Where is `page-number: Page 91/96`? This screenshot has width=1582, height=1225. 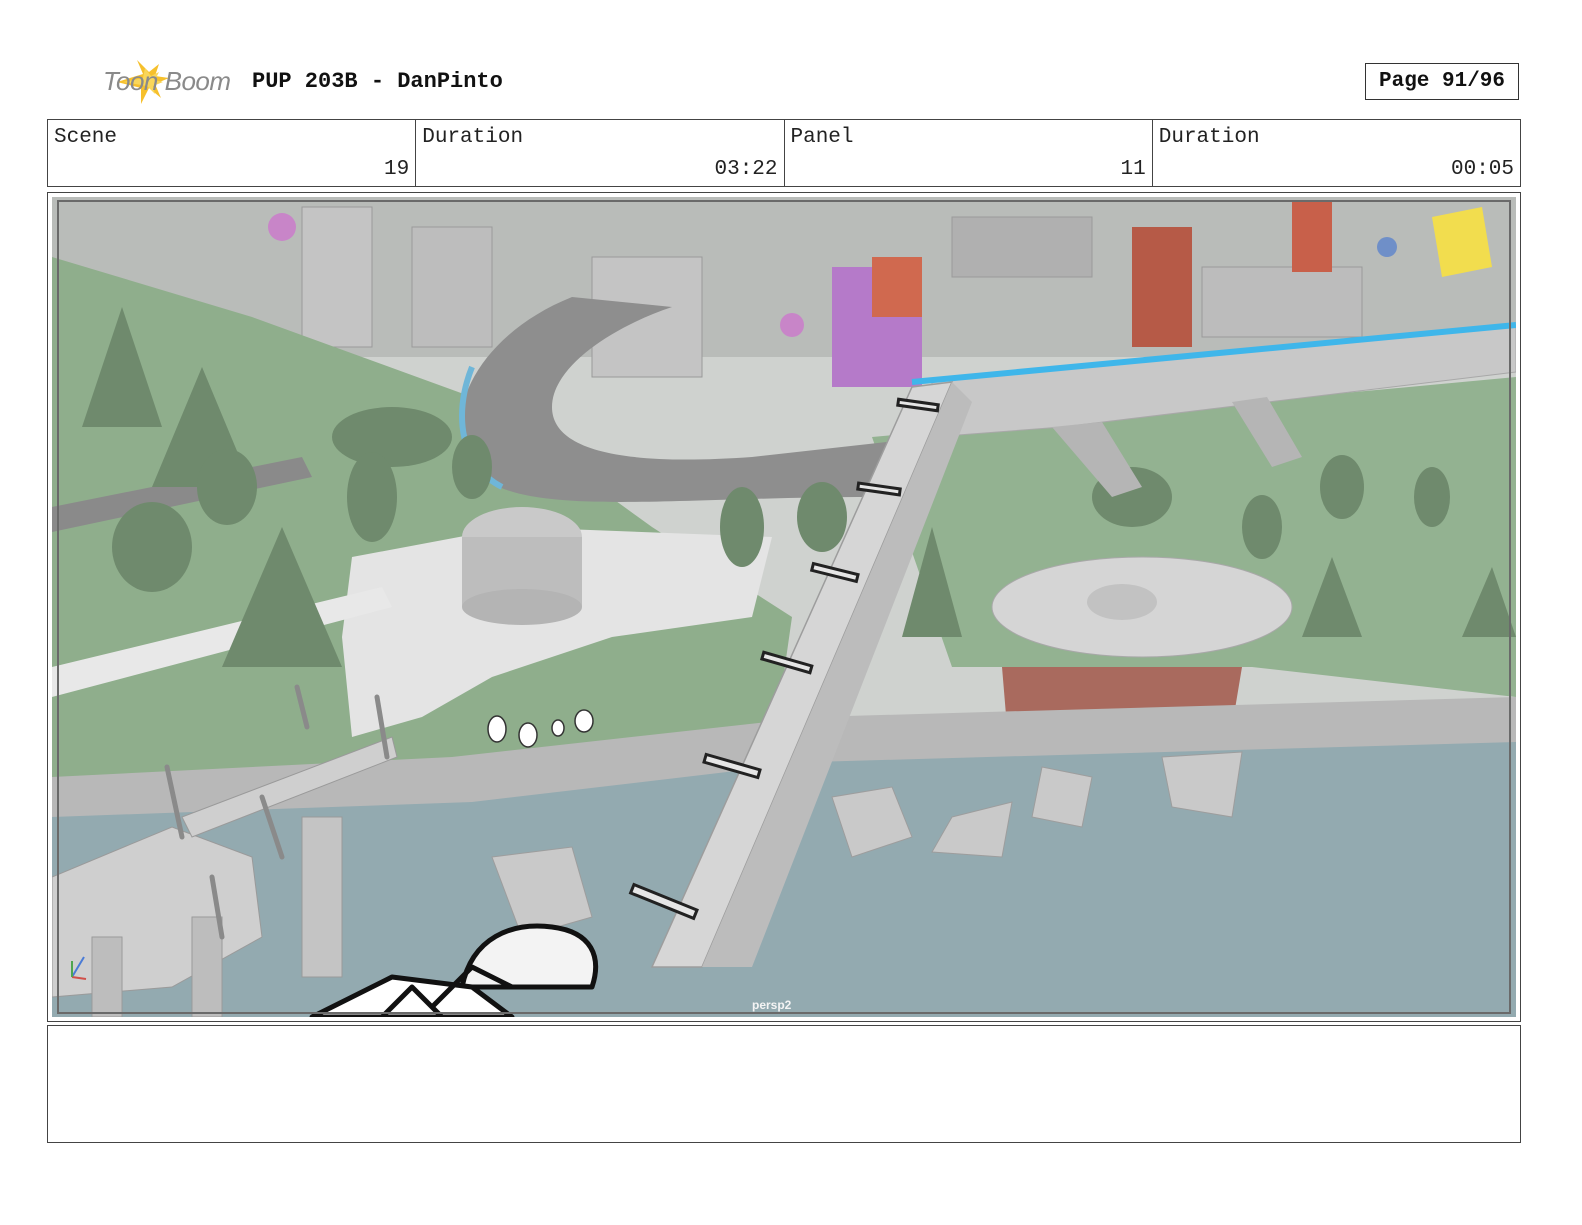 page-number: Page 91/96 is located at coordinates (1442, 81).